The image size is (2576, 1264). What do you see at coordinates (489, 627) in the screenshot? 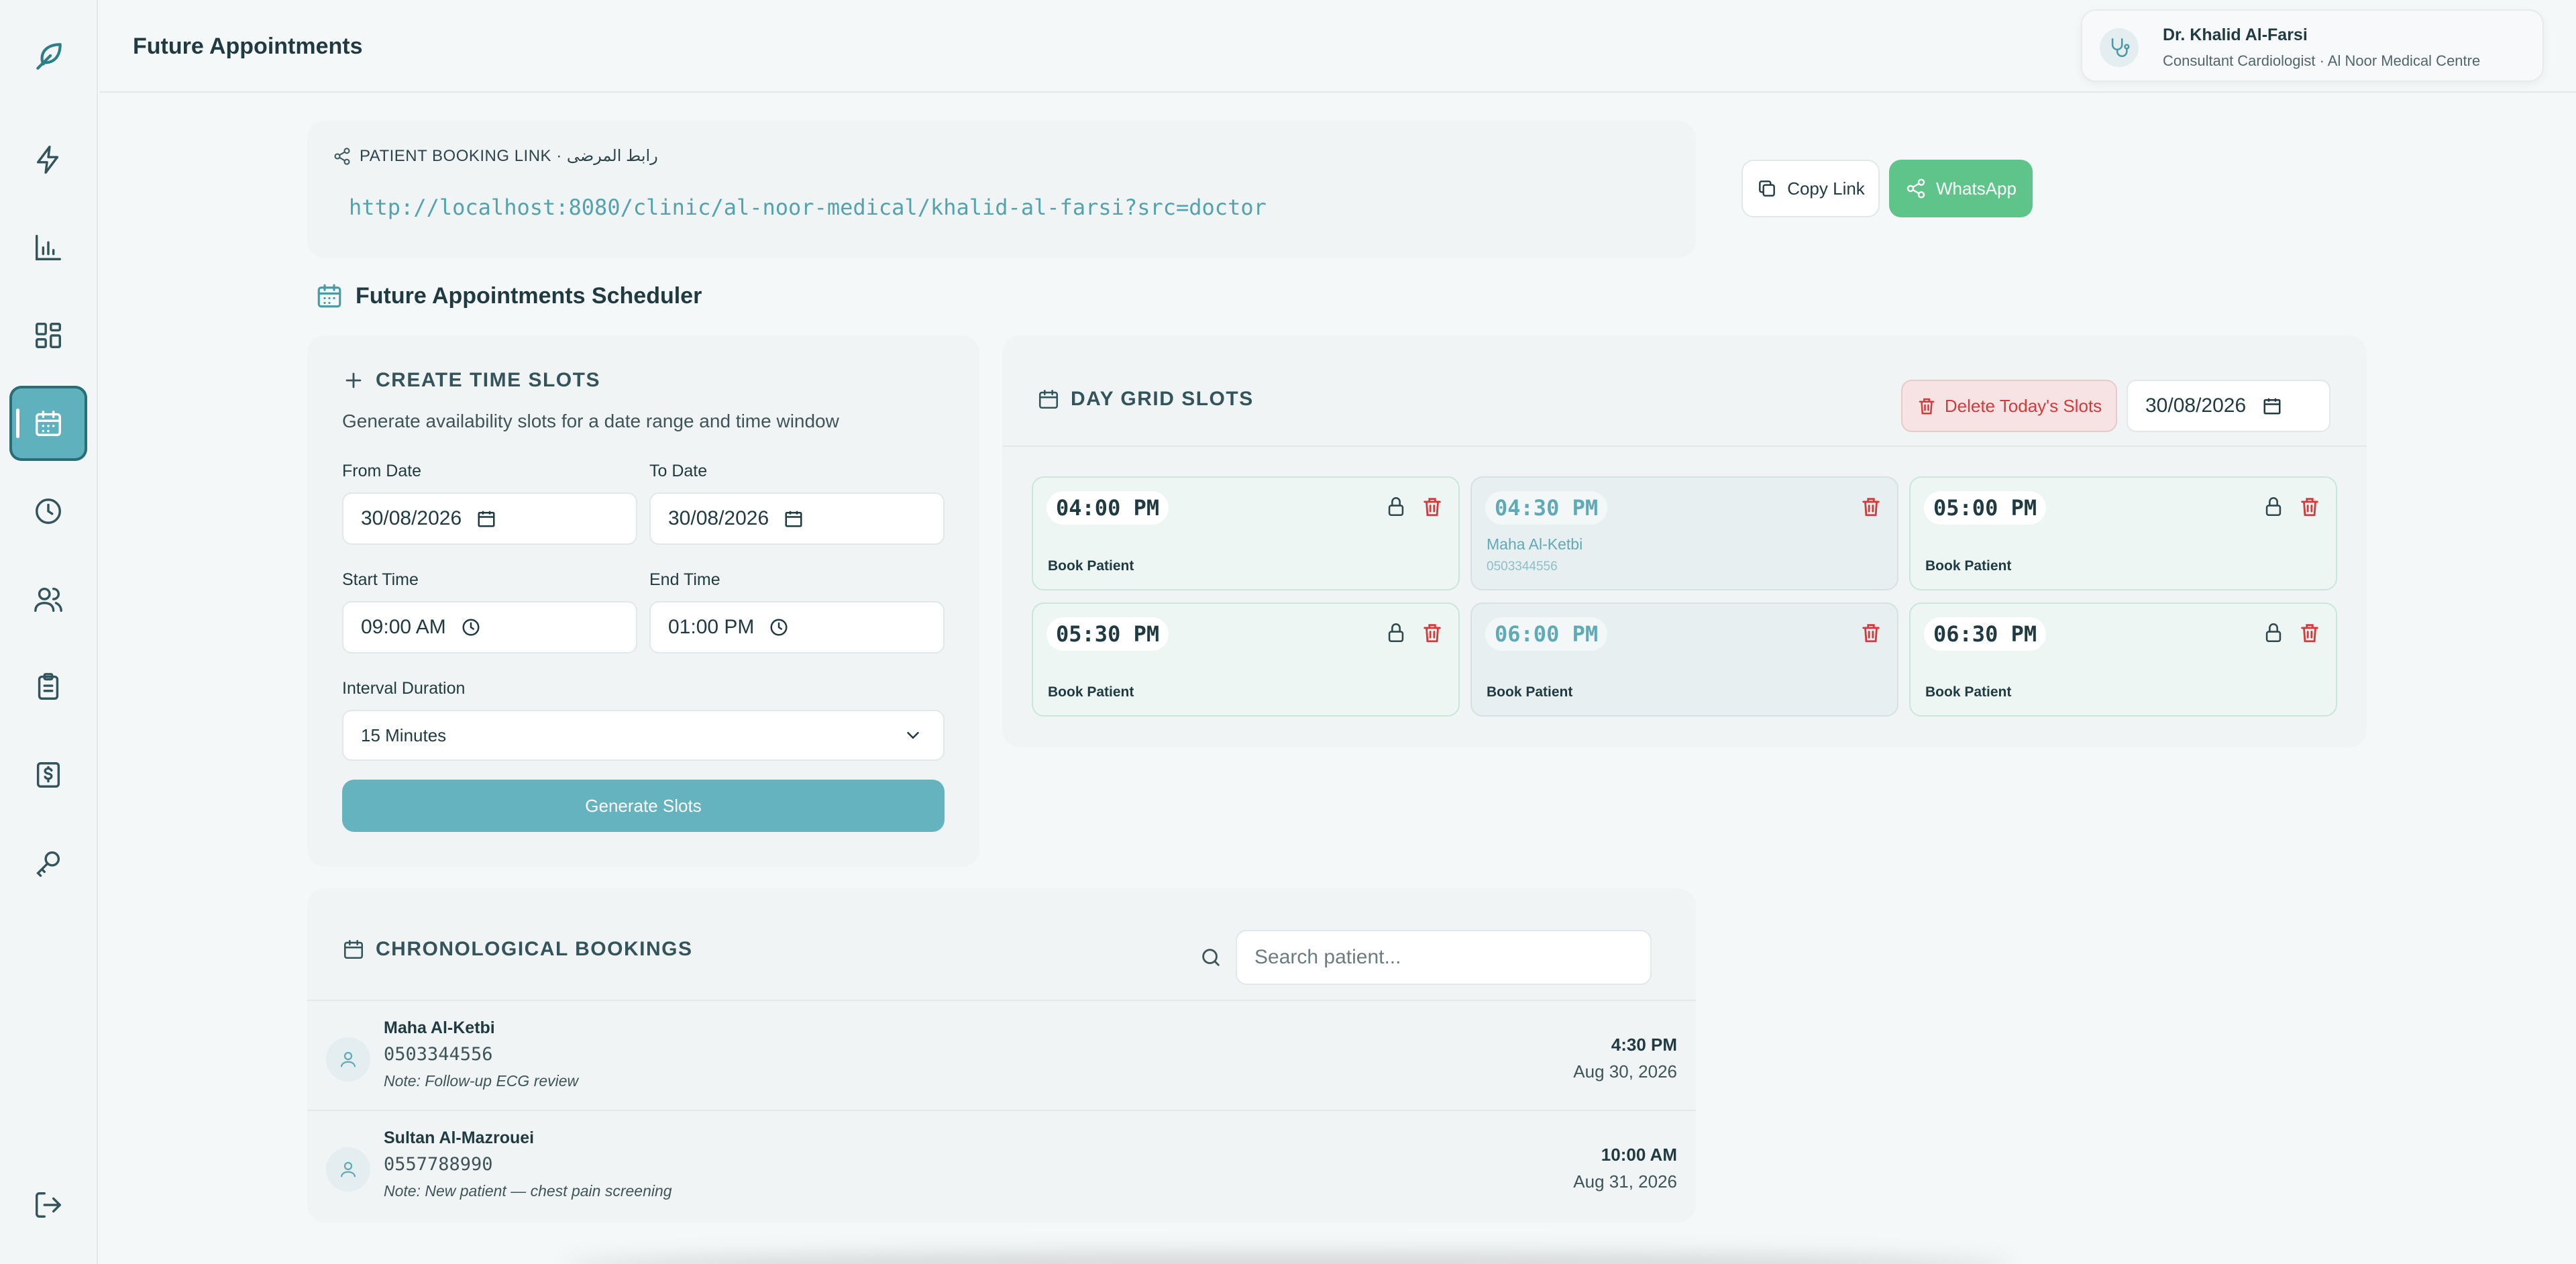
I see `start-time-input: 09:00 AM` at bounding box center [489, 627].